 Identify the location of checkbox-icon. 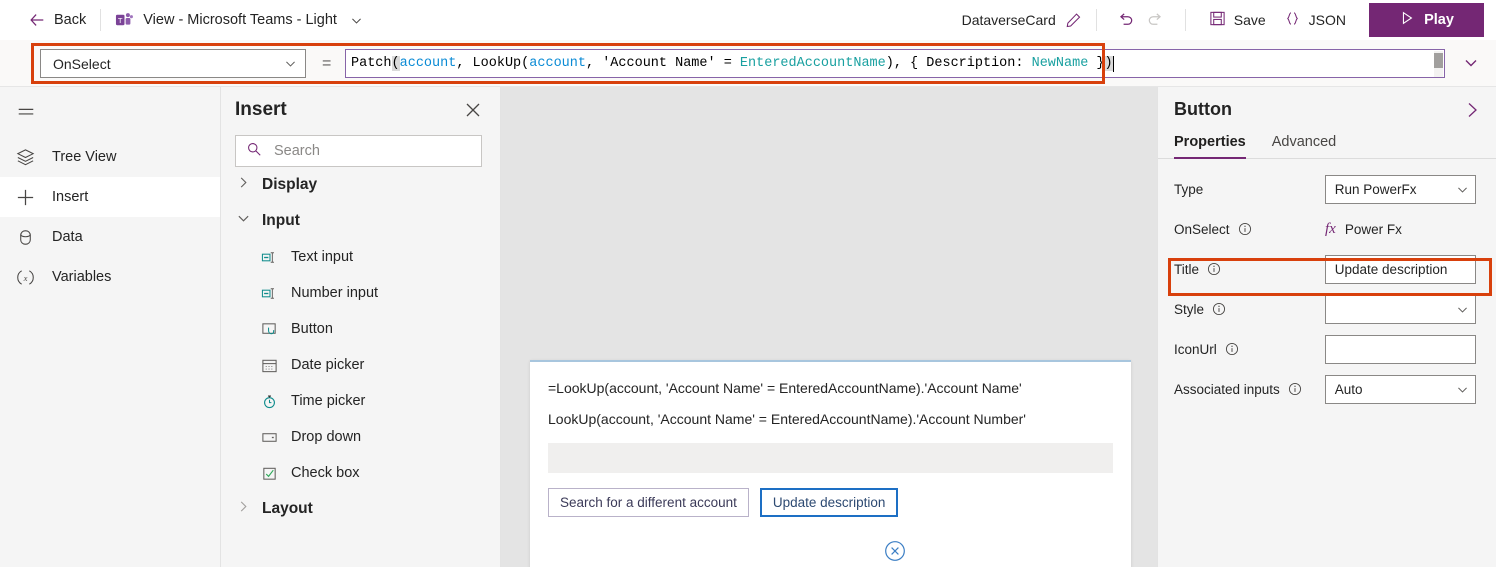
(269, 473).